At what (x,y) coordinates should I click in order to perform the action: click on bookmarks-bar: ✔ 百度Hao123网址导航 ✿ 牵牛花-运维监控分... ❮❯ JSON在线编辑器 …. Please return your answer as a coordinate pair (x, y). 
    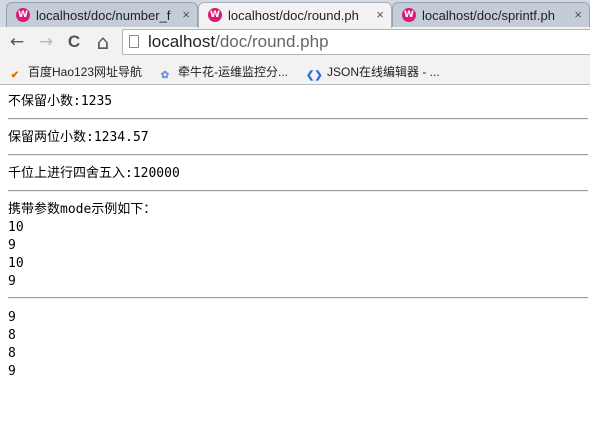
    Looking at the image, I should click on (295, 71).